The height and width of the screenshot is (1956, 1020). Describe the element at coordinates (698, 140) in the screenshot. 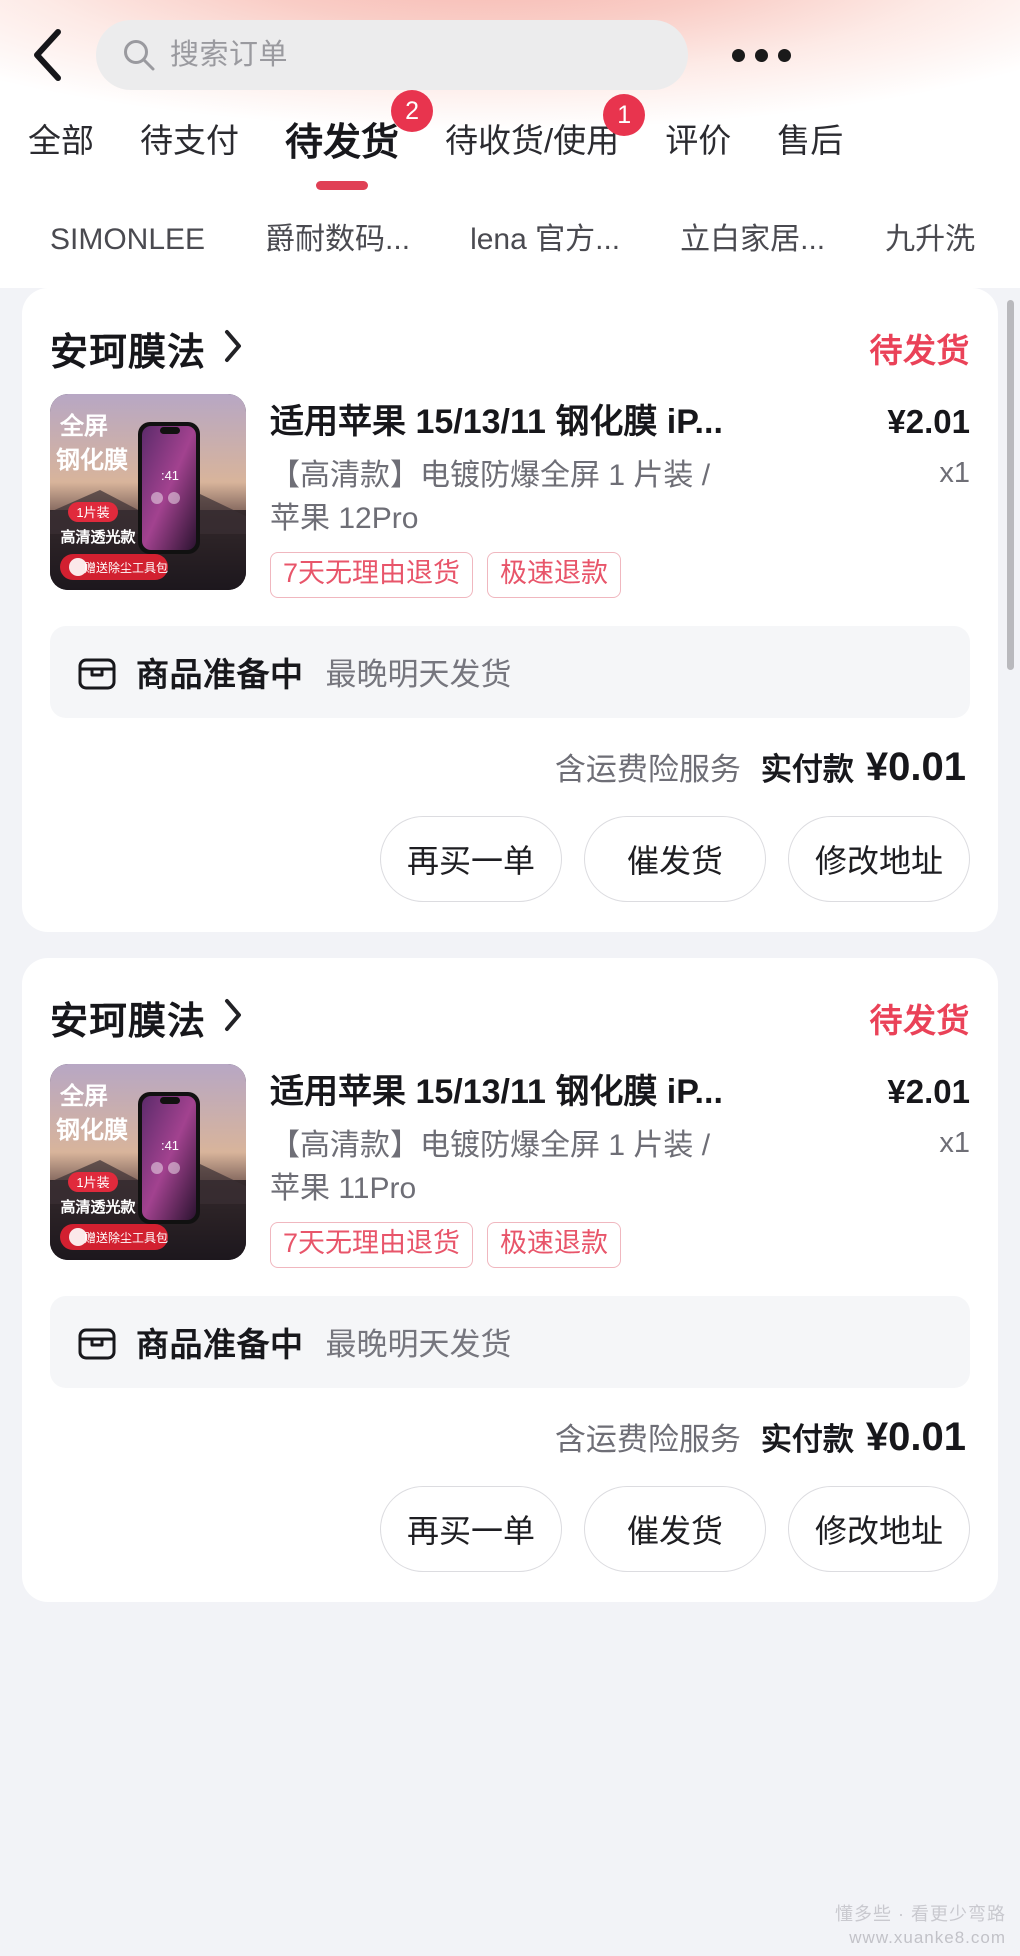

I see `tab-label: 评价` at that location.